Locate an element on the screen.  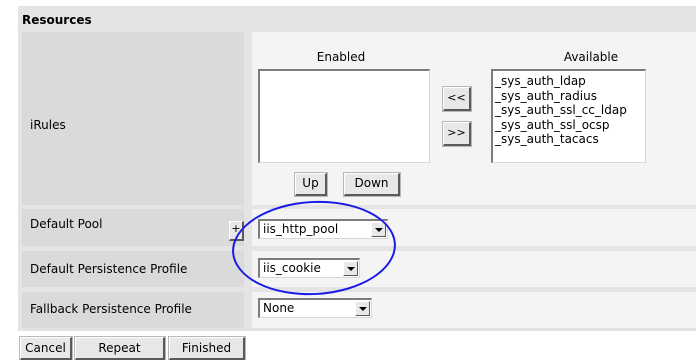
section-title: Resources is located at coordinates (57, 20).